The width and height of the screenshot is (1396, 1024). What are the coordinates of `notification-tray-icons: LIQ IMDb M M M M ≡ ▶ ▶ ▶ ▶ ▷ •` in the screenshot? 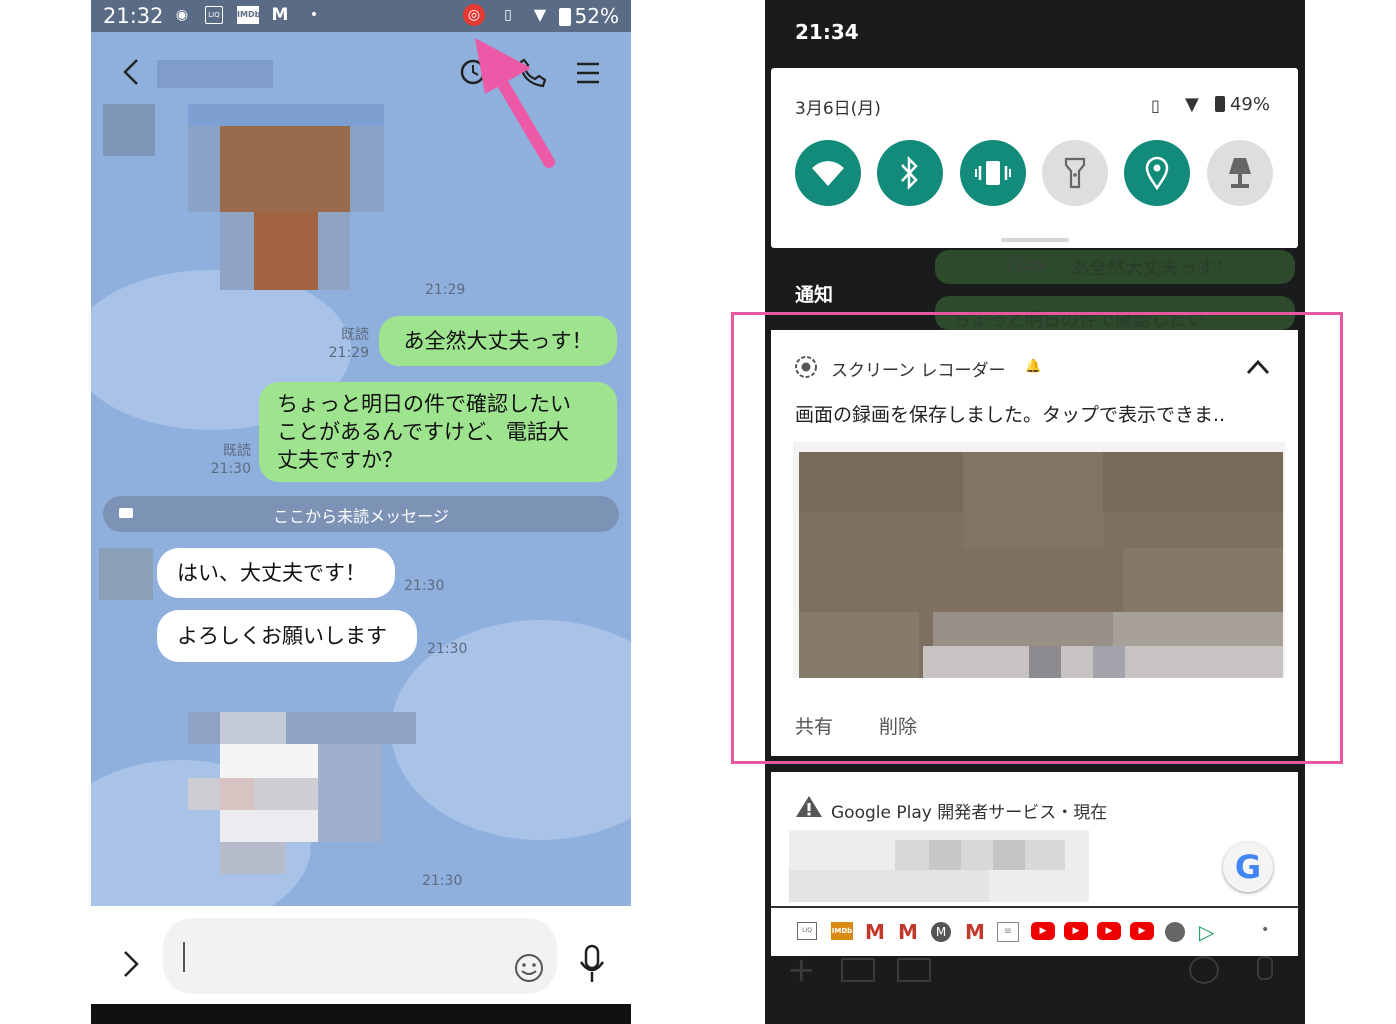 It's located at (1037, 932).